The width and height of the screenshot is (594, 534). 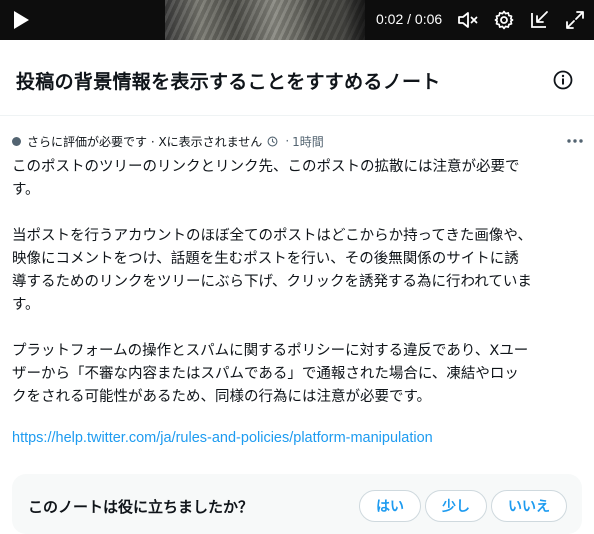 I want to click on note-paragraph: このポストのツリーのリンクとリンク先、このポストの拡散には注意が必要です。, so click(x=266, y=178).